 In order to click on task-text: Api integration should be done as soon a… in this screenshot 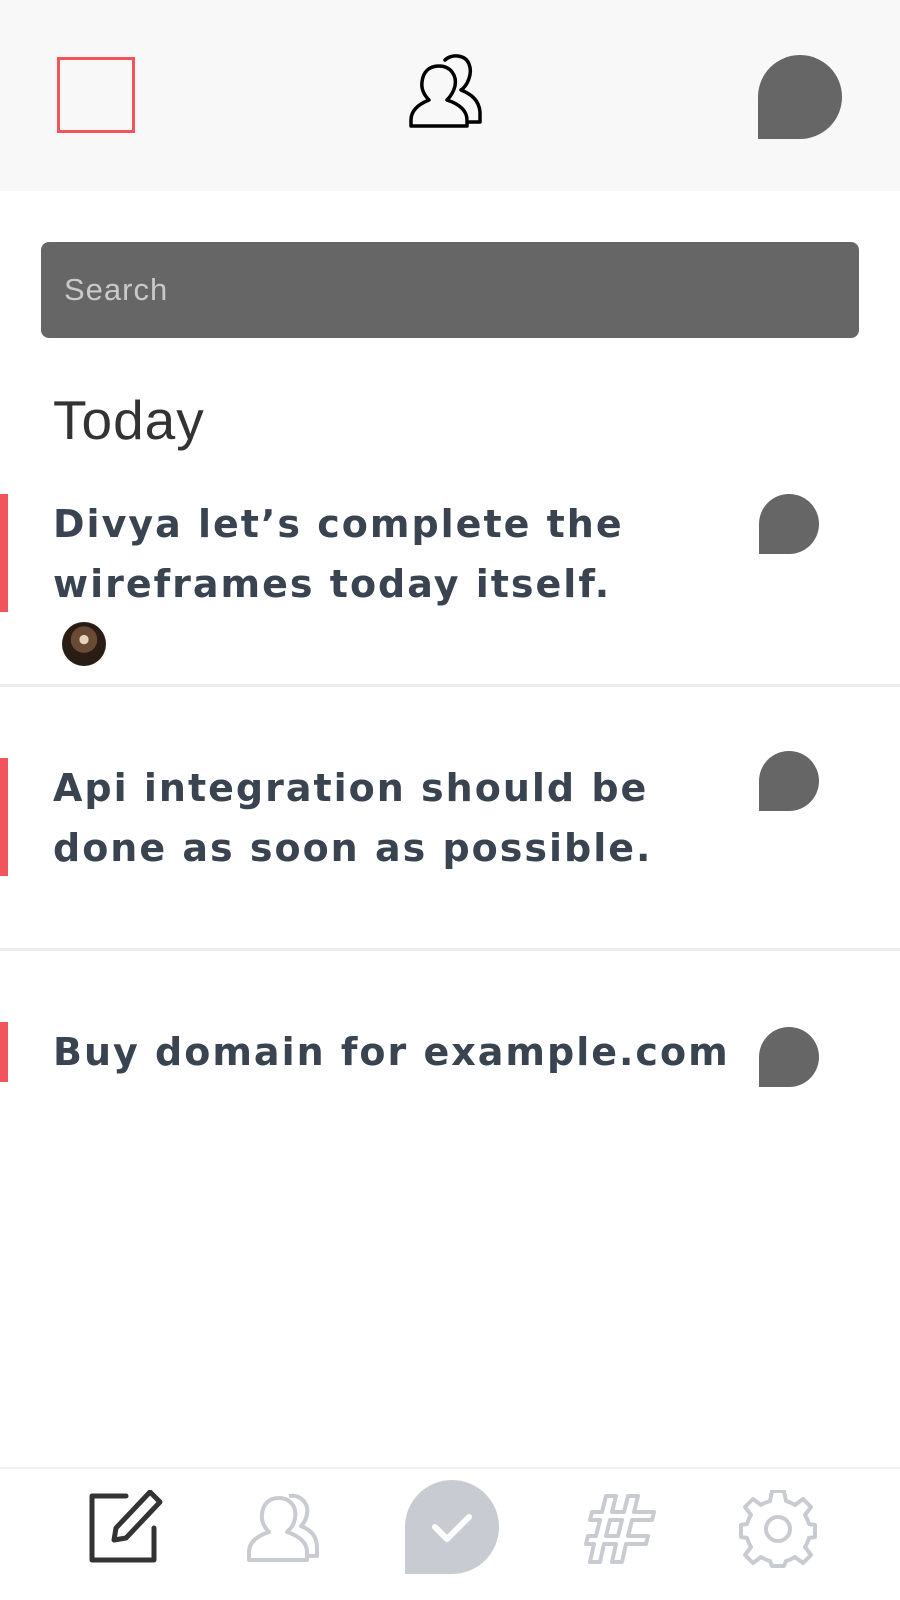, I will do `click(353, 818)`.